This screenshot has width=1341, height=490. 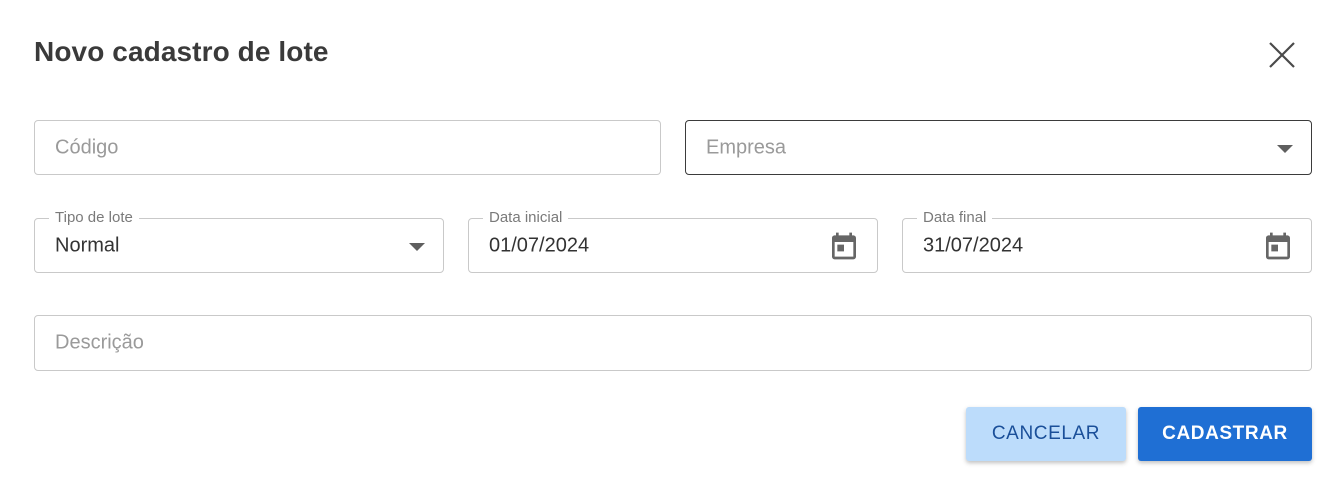 What do you see at coordinates (998, 147) in the screenshot?
I see `empresa-select: Empresa` at bounding box center [998, 147].